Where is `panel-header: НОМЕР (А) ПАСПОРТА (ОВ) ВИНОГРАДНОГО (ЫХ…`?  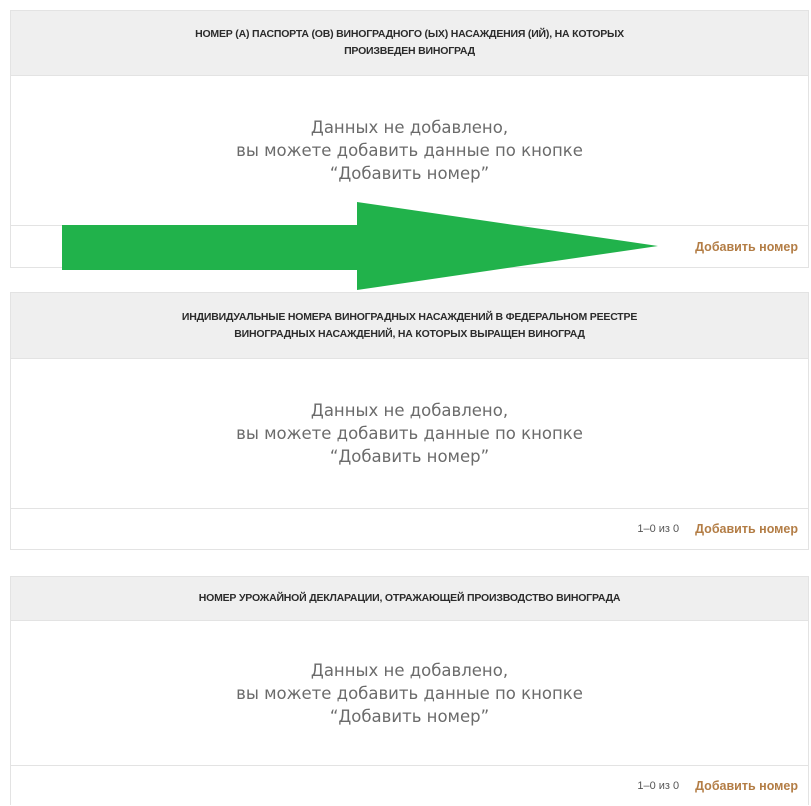 panel-header: НОМЕР (А) ПАСПОРТА (ОВ) ВИНОГРАДНОГО (ЫХ… is located at coordinates (409, 43).